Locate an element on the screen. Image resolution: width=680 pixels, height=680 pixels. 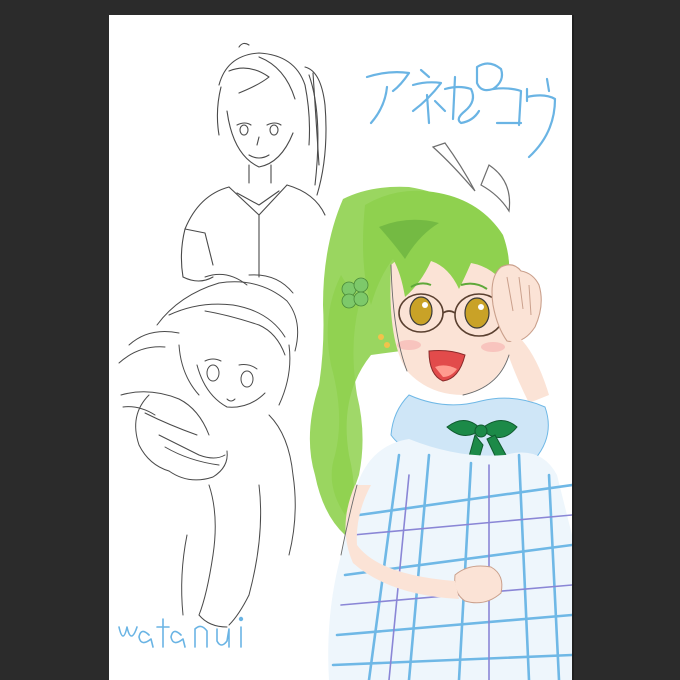
lower-hand is located at coordinates (478, 584).